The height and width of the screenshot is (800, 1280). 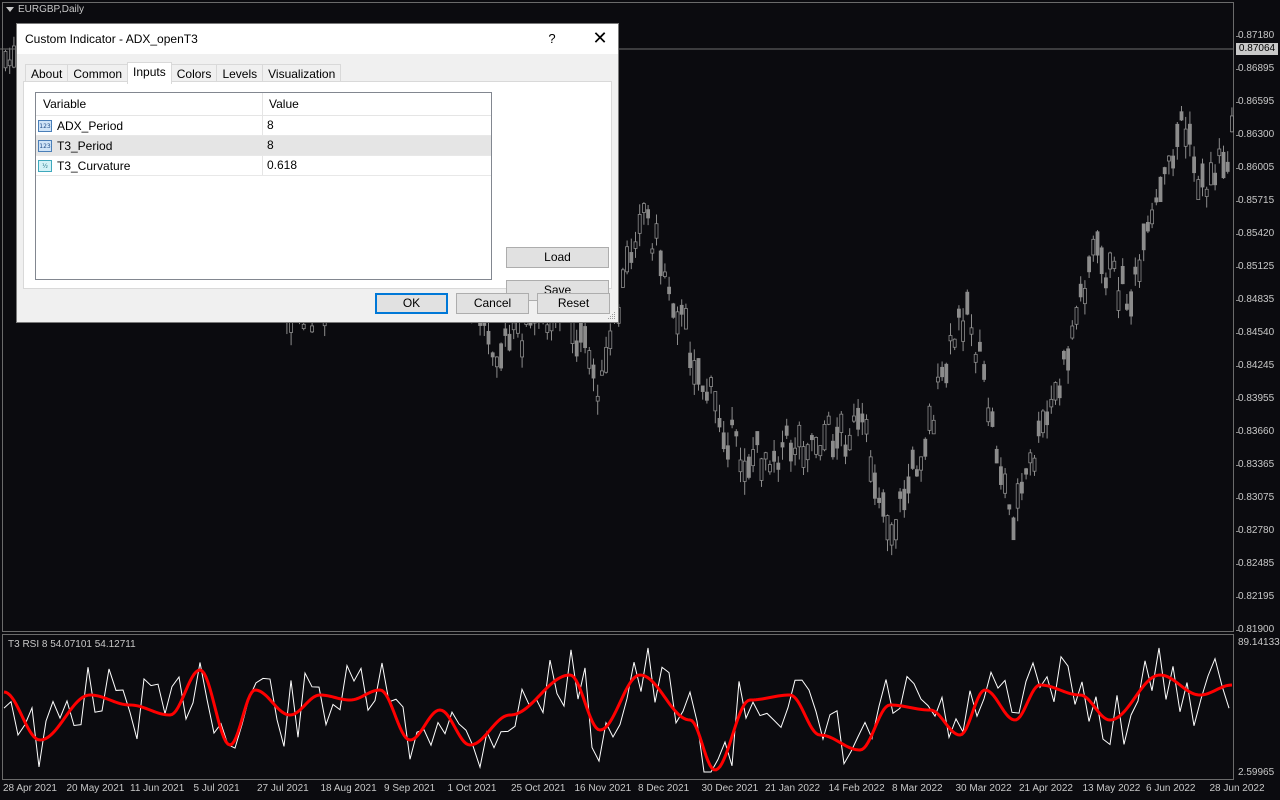 What do you see at coordinates (149, 104) in the screenshot?
I see `variable-column-header: Variable` at bounding box center [149, 104].